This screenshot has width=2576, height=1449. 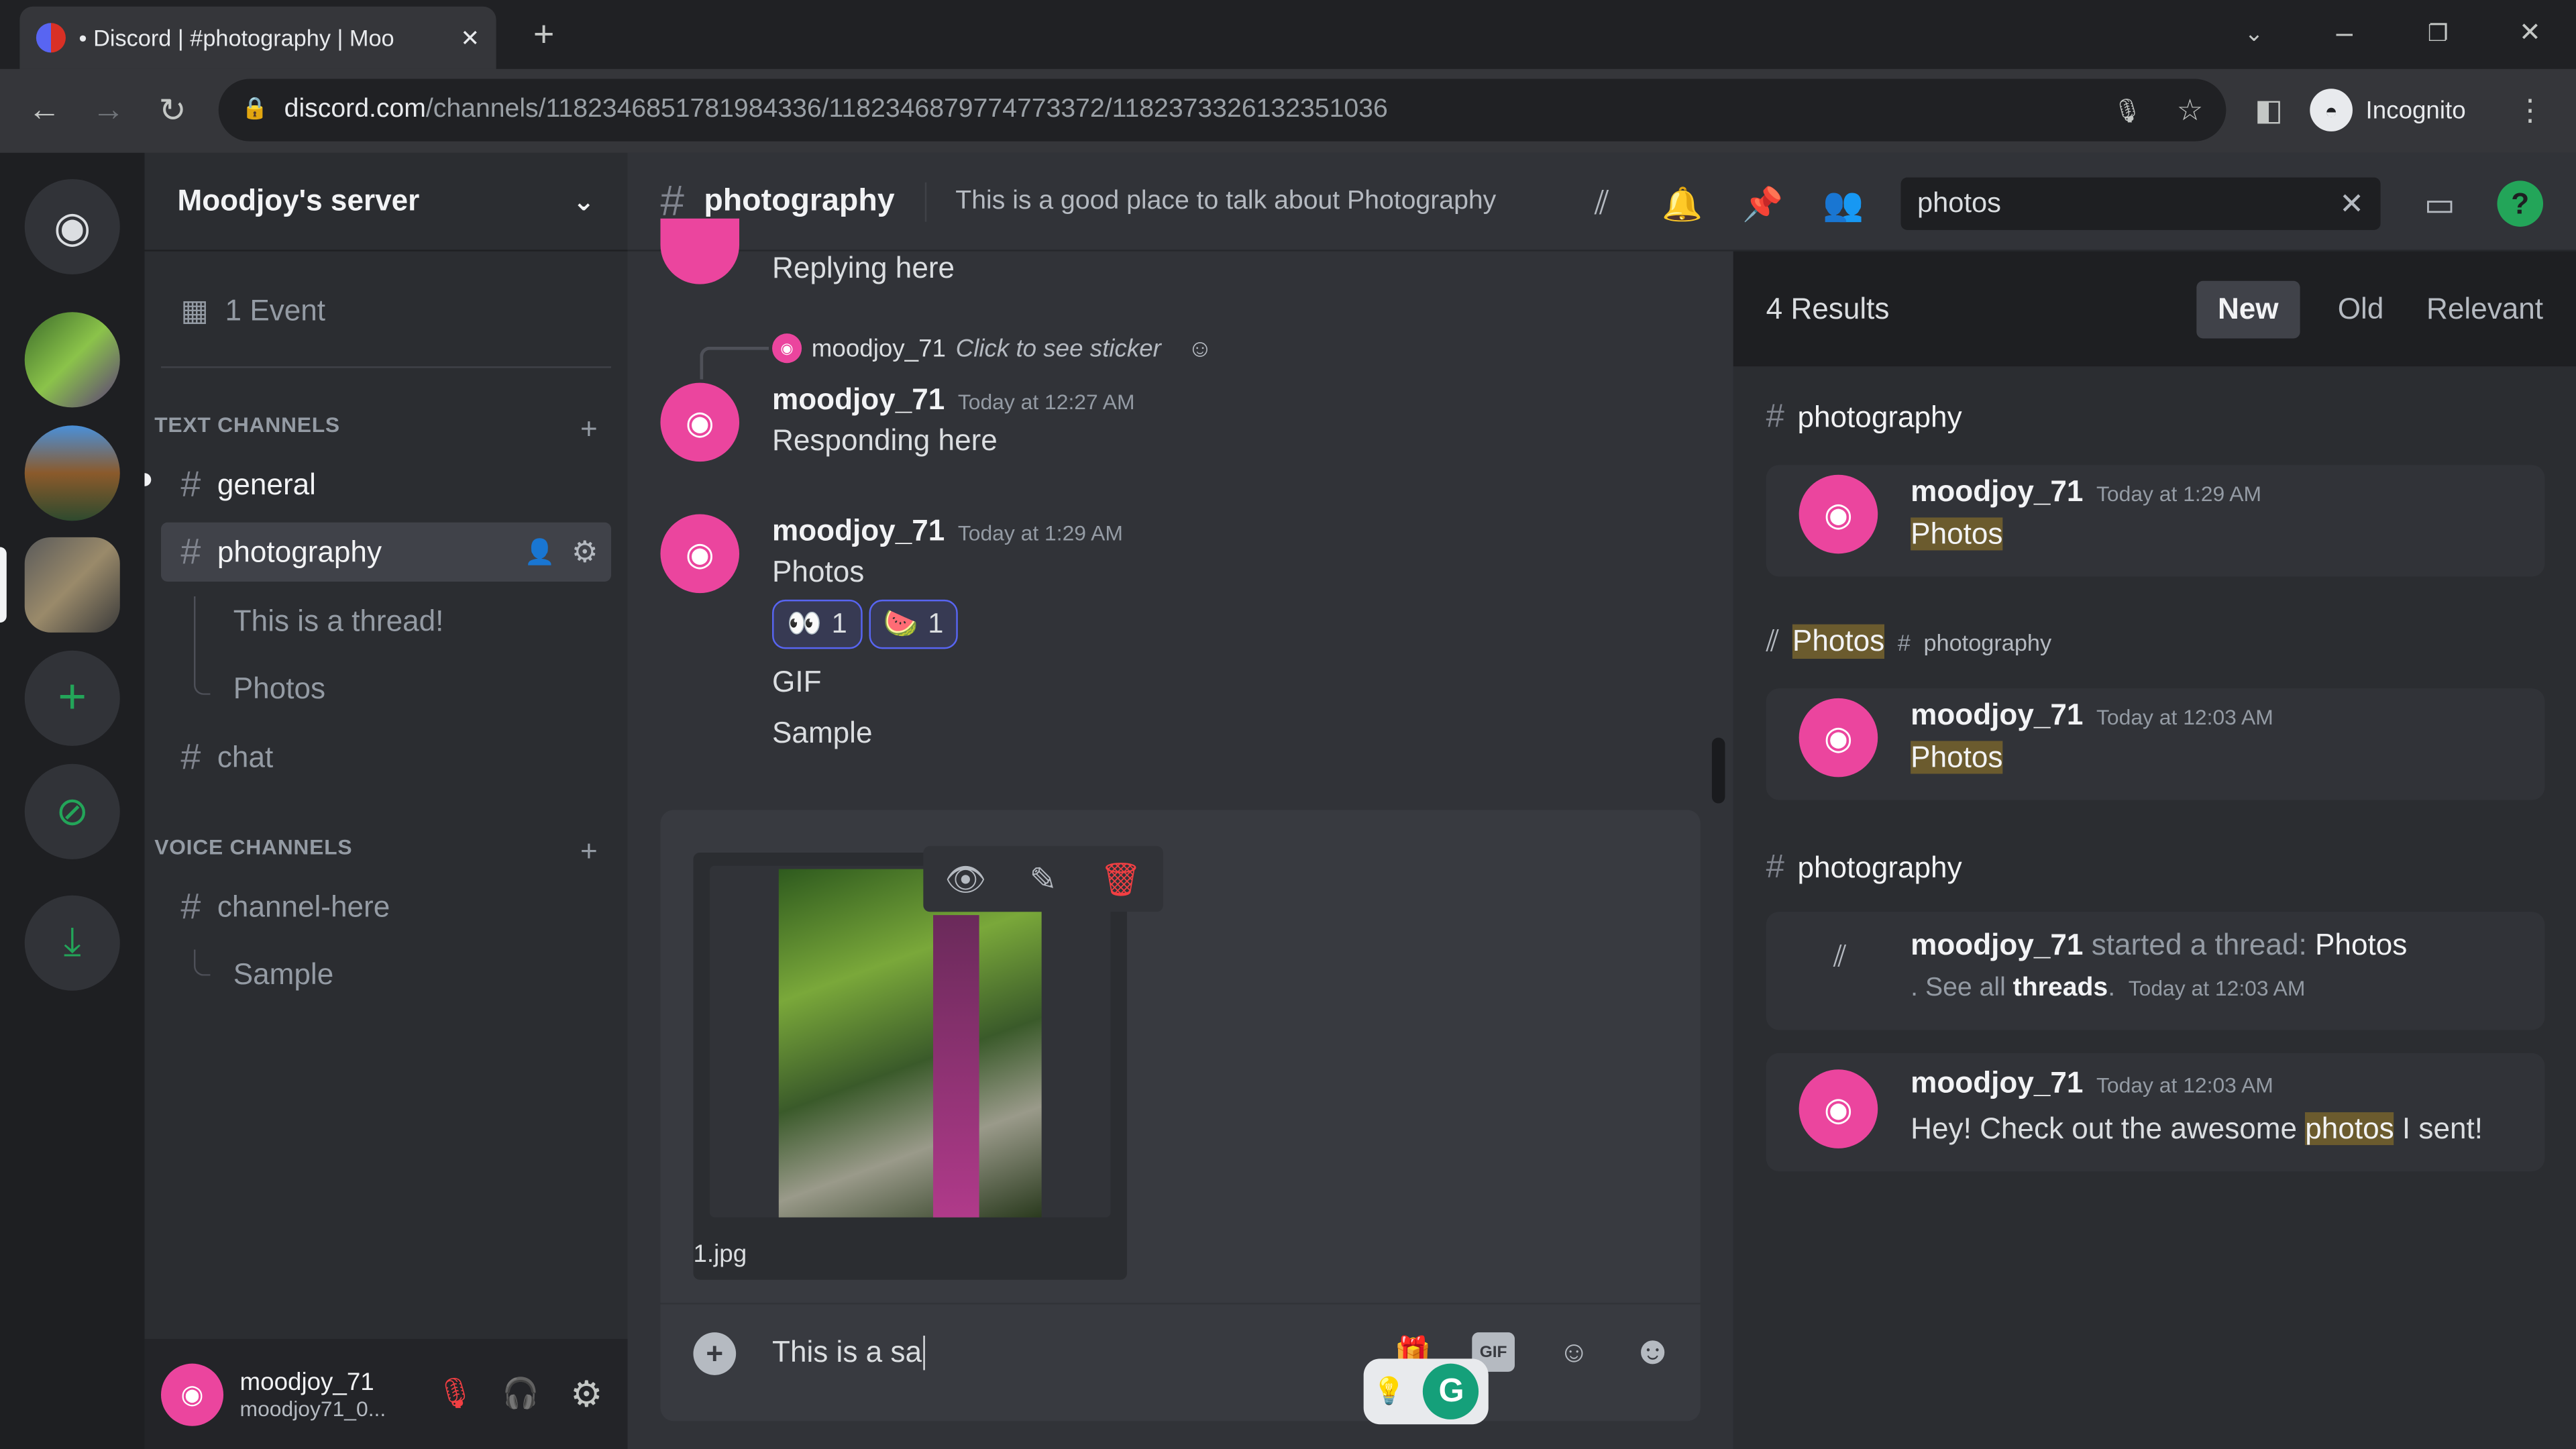 What do you see at coordinates (2439, 203) in the screenshot?
I see `inbox-icon: ▭` at bounding box center [2439, 203].